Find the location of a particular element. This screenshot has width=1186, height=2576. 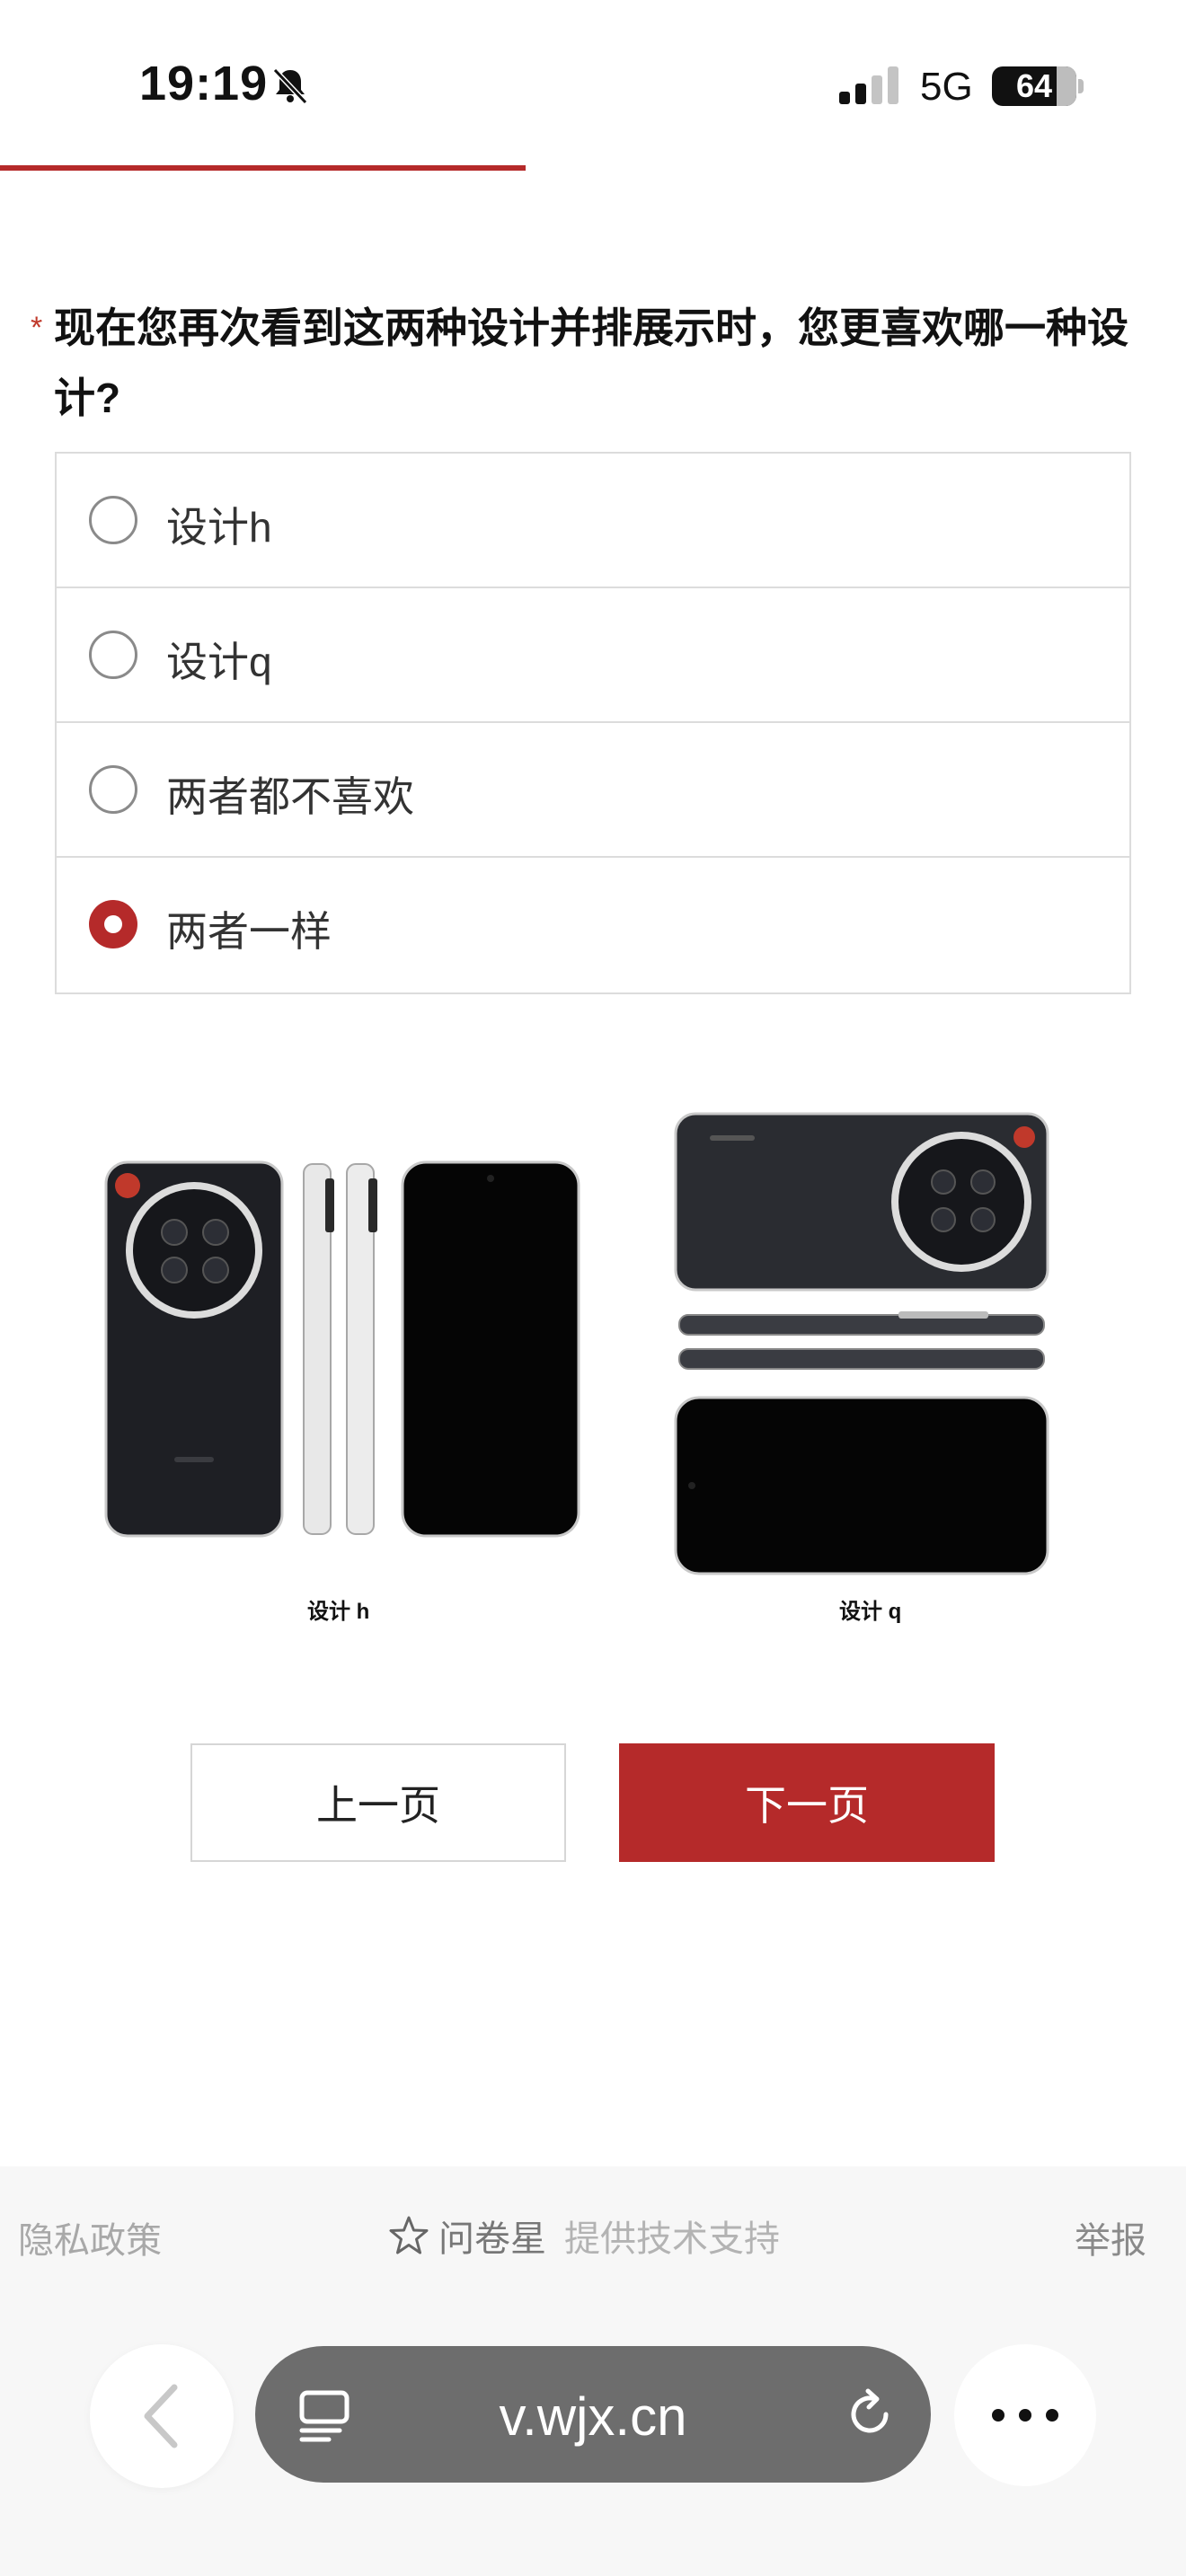

chevron-left-icon is located at coordinates (161, 2416).